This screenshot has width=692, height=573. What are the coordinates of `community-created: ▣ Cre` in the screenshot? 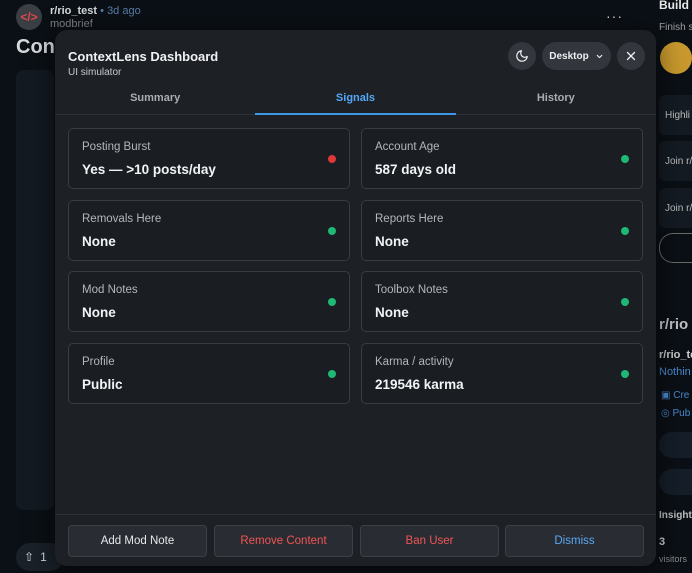 It's located at (675, 395).